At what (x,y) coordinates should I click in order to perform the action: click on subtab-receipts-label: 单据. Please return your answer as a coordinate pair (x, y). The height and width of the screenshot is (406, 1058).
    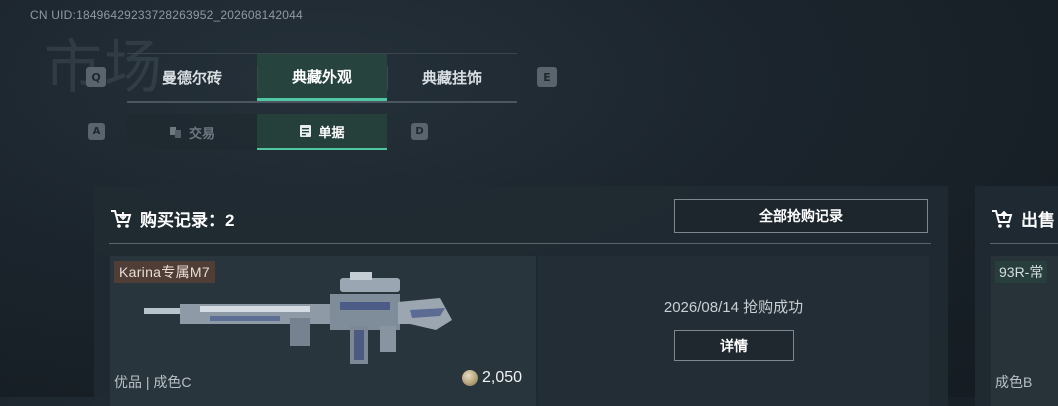
    Looking at the image, I should click on (331, 132).